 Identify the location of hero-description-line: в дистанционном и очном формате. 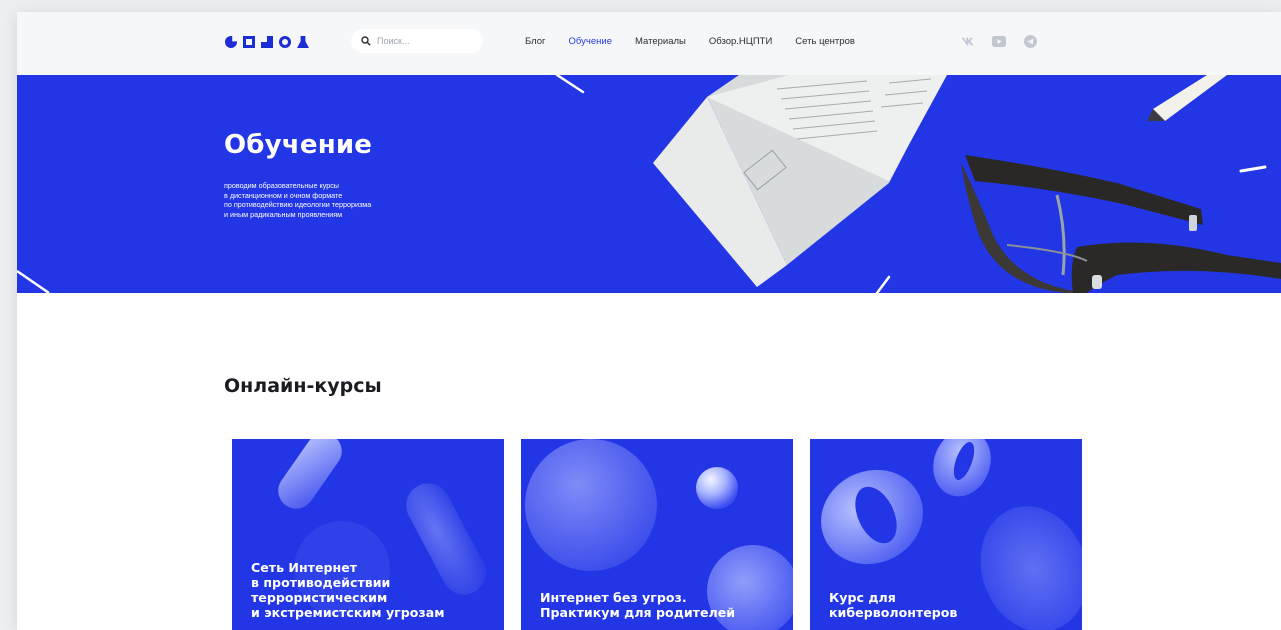
(283, 195).